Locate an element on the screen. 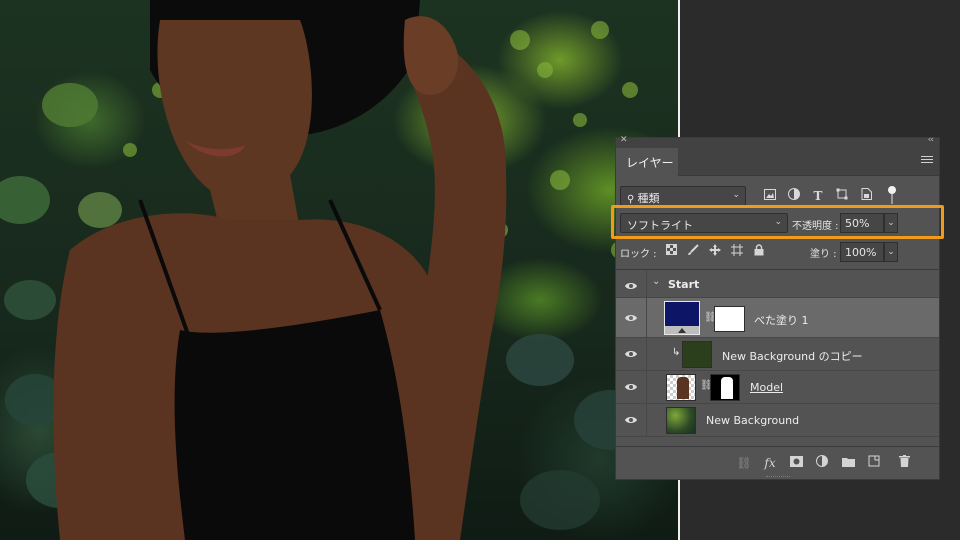  lock-artboard-icon is located at coordinates (737, 251).